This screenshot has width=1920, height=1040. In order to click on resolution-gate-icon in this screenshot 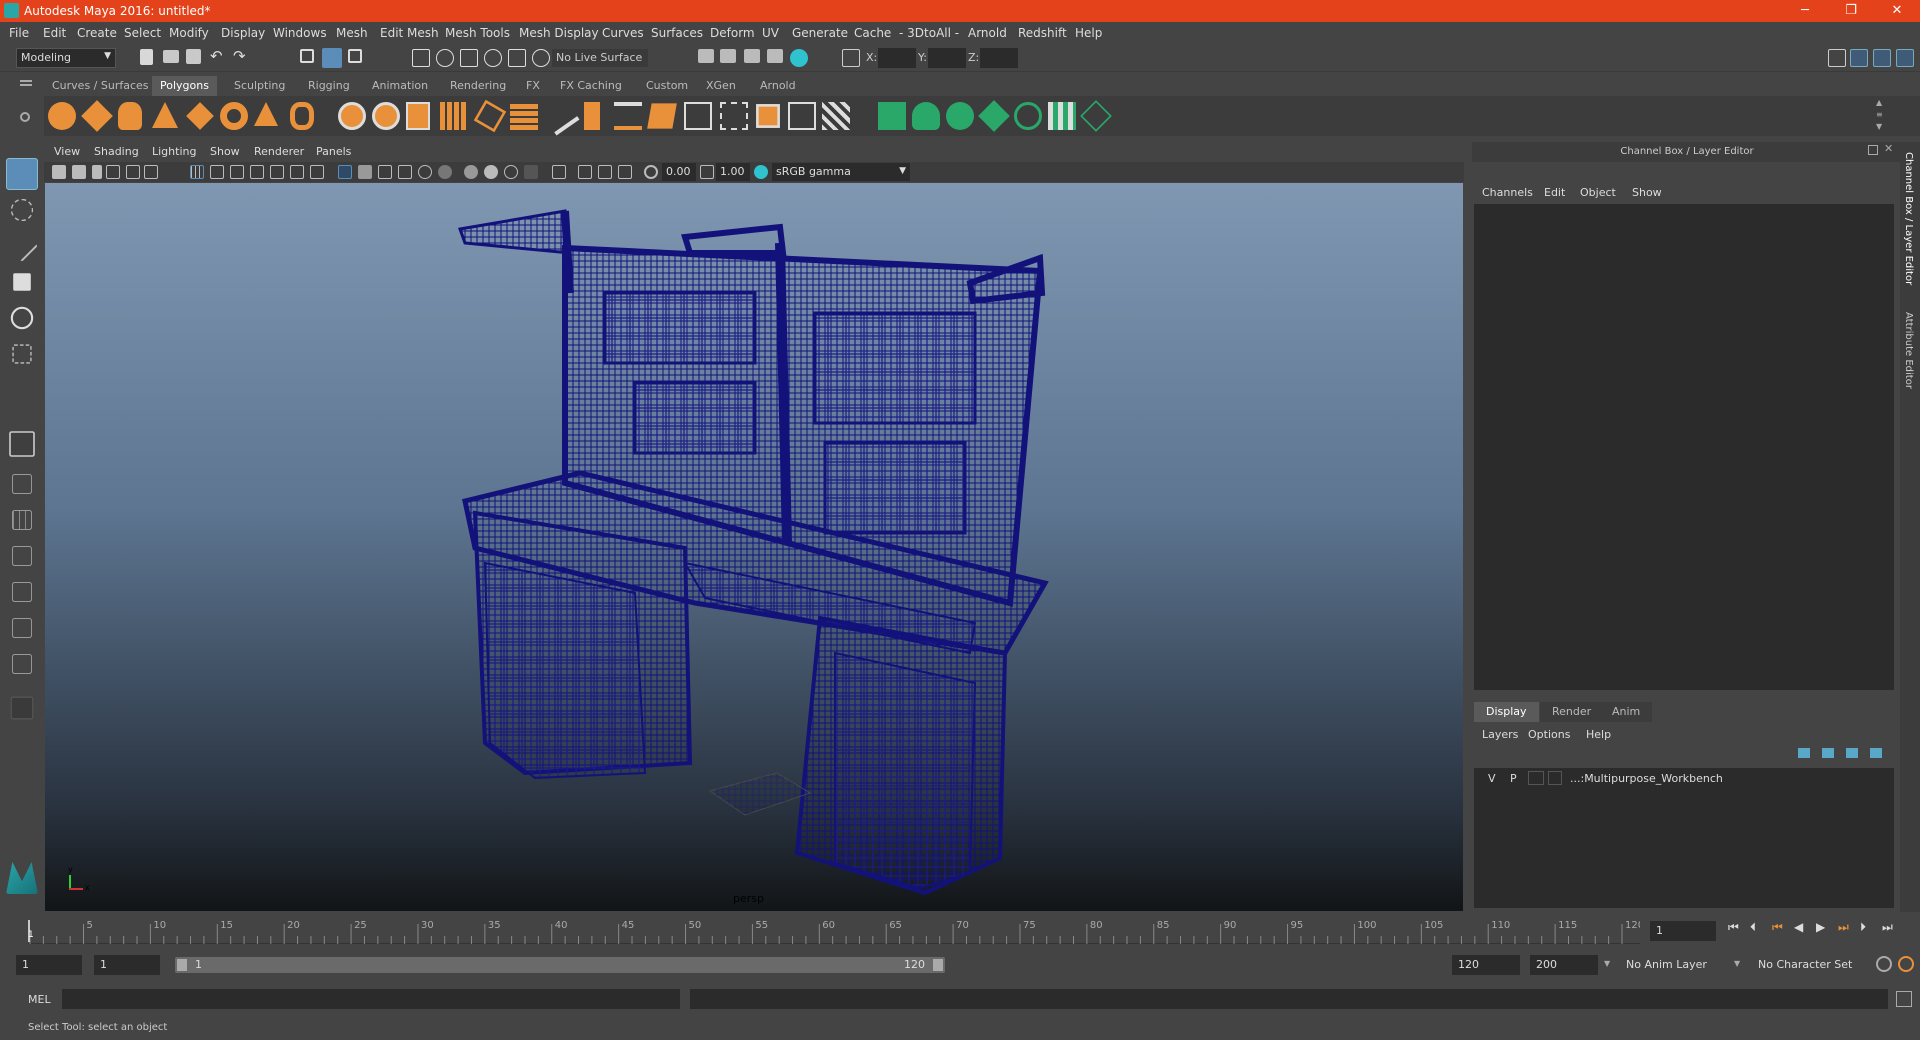, I will do `click(237, 172)`.